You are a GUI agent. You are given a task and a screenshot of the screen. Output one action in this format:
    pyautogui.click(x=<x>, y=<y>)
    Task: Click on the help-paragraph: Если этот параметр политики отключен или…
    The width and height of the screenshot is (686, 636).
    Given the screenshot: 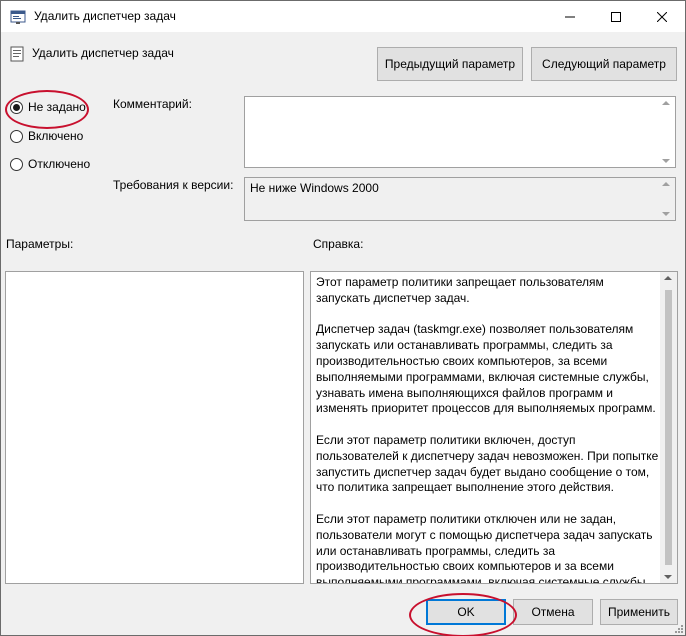 What is the action you would take?
    pyautogui.click(x=484, y=547)
    